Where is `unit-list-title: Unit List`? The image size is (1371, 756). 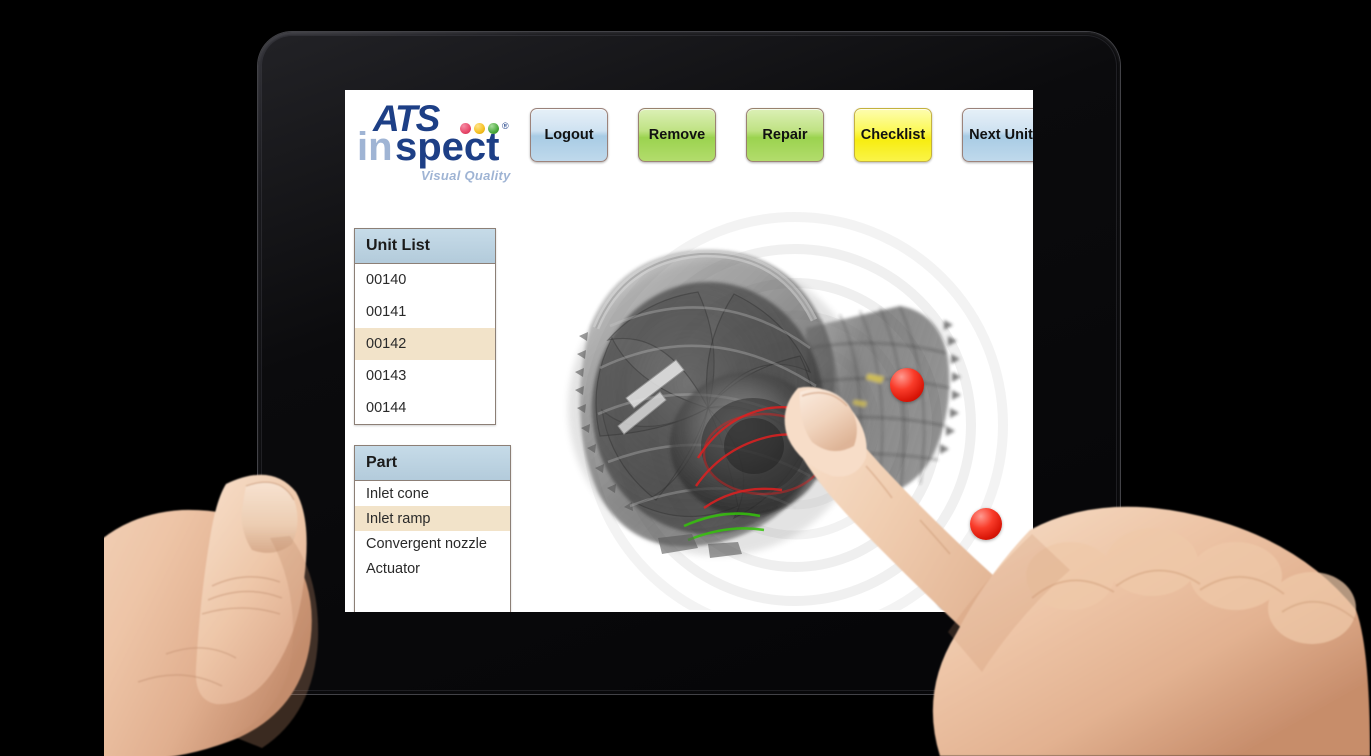 unit-list-title: Unit List is located at coordinates (425, 246).